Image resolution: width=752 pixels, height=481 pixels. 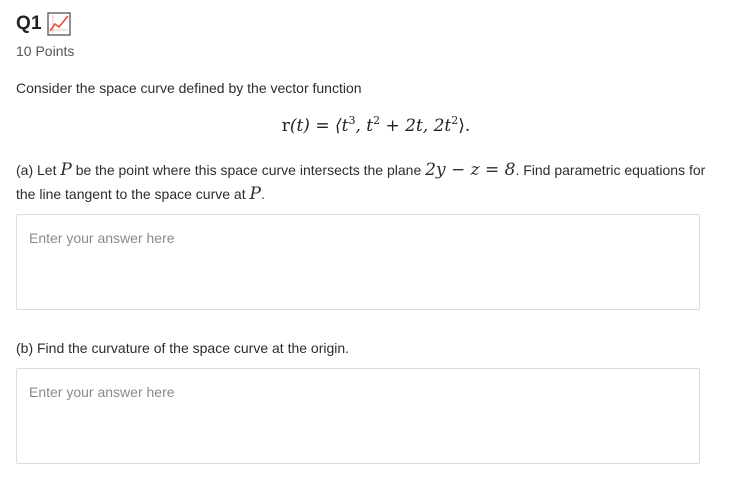 What do you see at coordinates (59, 24) in the screenshot?
I see `graded-chart-icon` at bounding box center [59, 24].